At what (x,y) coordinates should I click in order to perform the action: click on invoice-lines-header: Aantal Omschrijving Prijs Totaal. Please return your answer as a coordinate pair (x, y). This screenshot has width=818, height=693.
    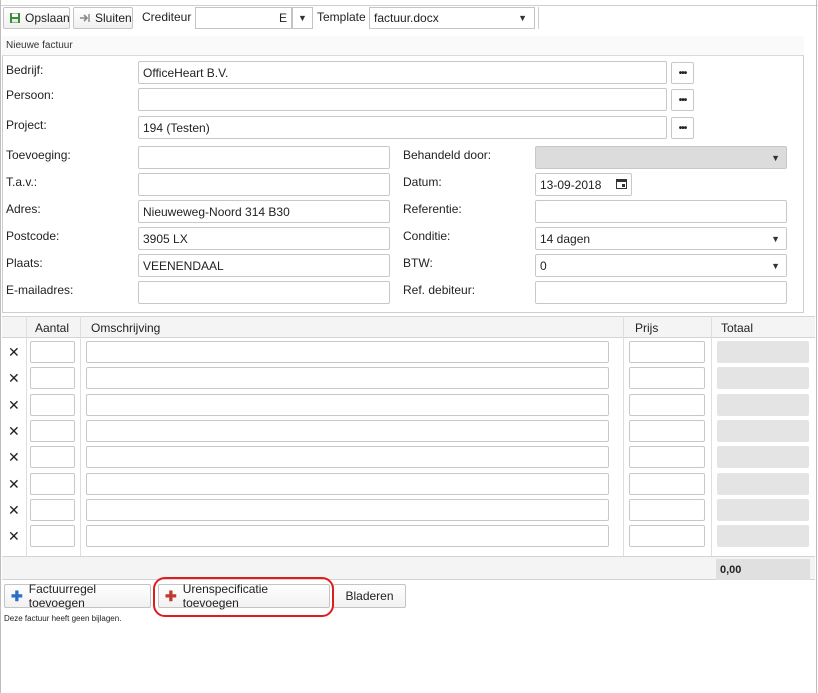
    Looking at the image, I should click on (408, 327).